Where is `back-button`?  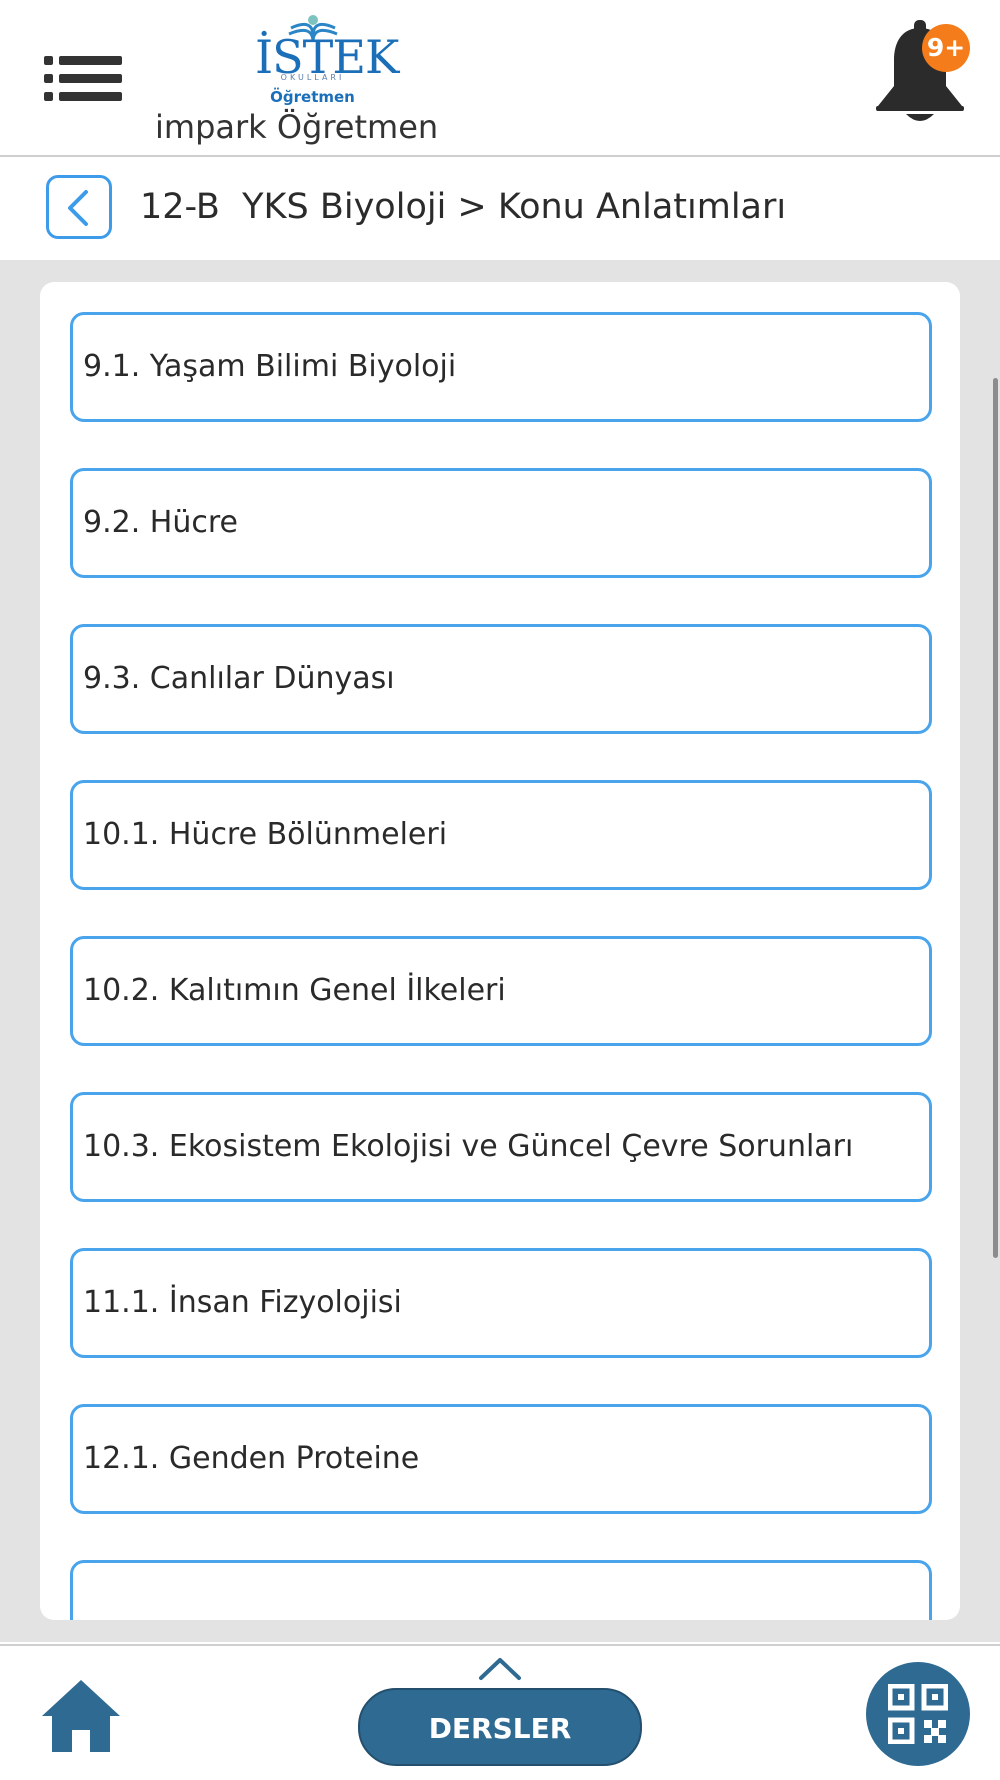
back-button is located at coordinates (79, 207).